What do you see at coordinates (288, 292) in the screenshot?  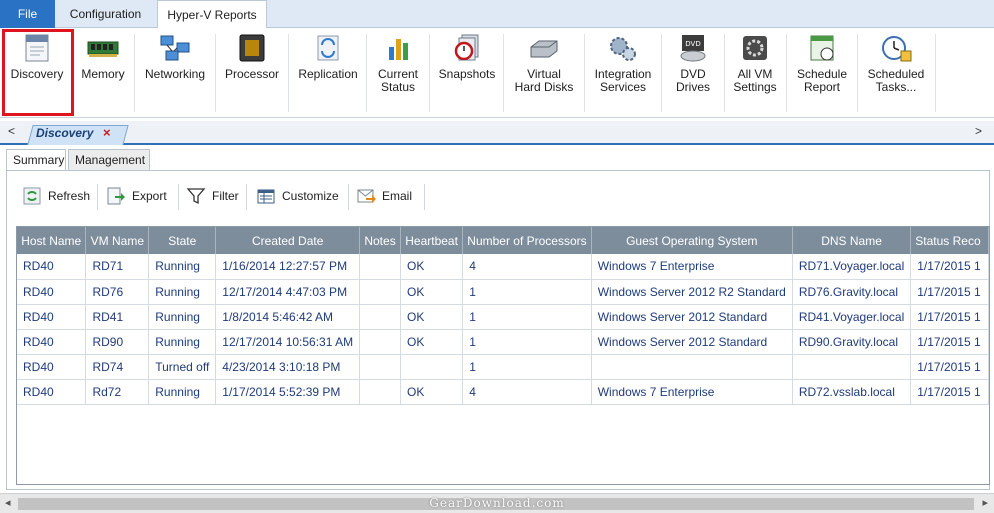 I see `table-cell: 12/17/2014 4:47:03 PM` at bounding box center [288, 292].